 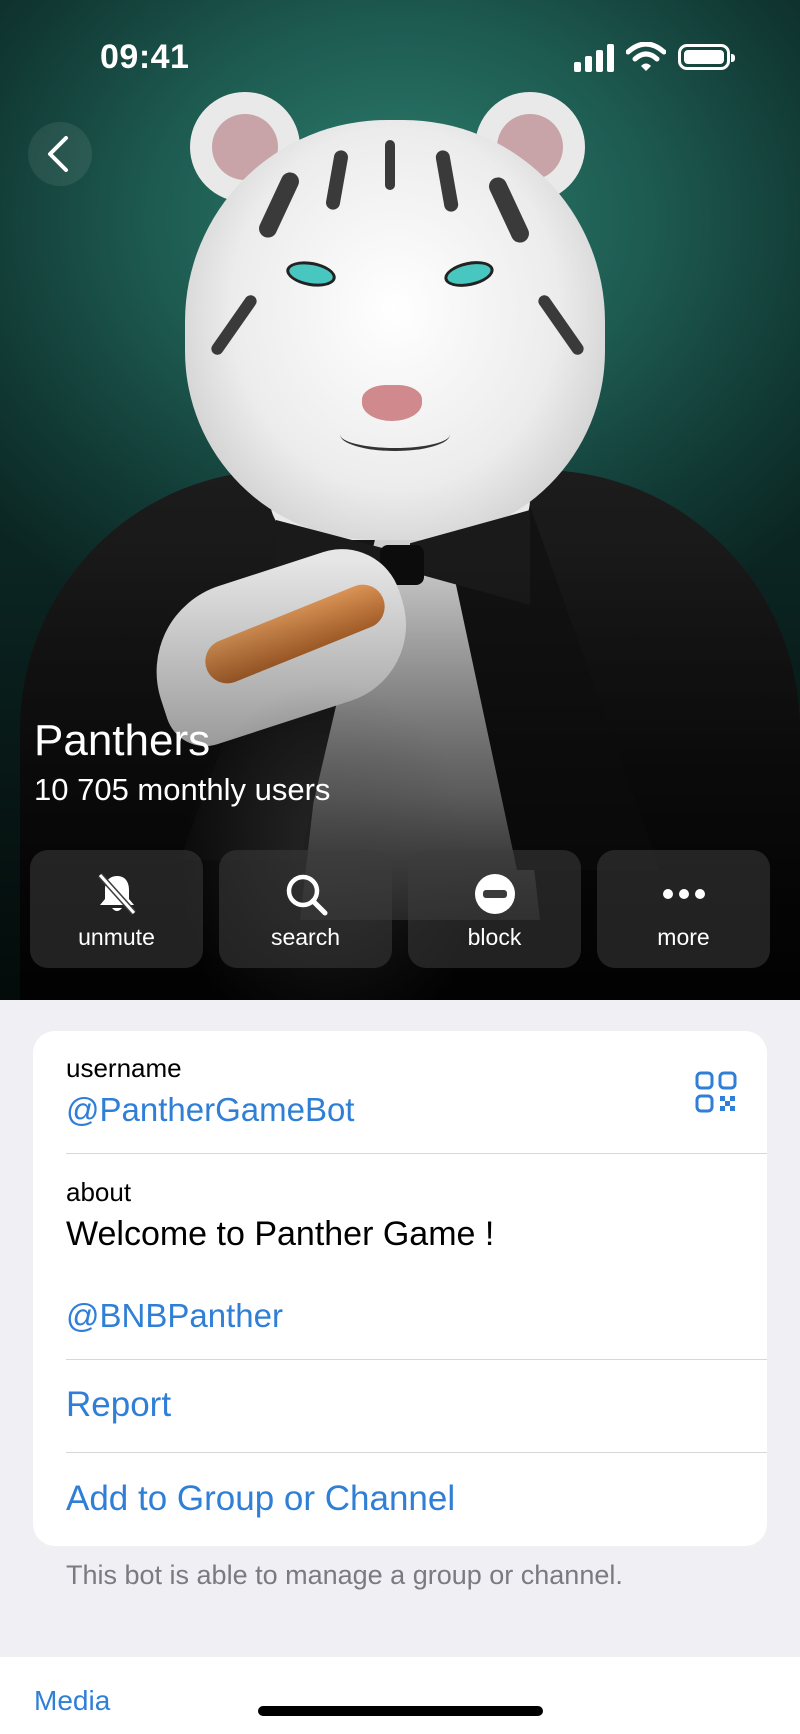 What do you see at coordinates (210, 1110) in the screenshot?
I see `username-link: @PantherGameBot` at bounding box center [210, 1110].